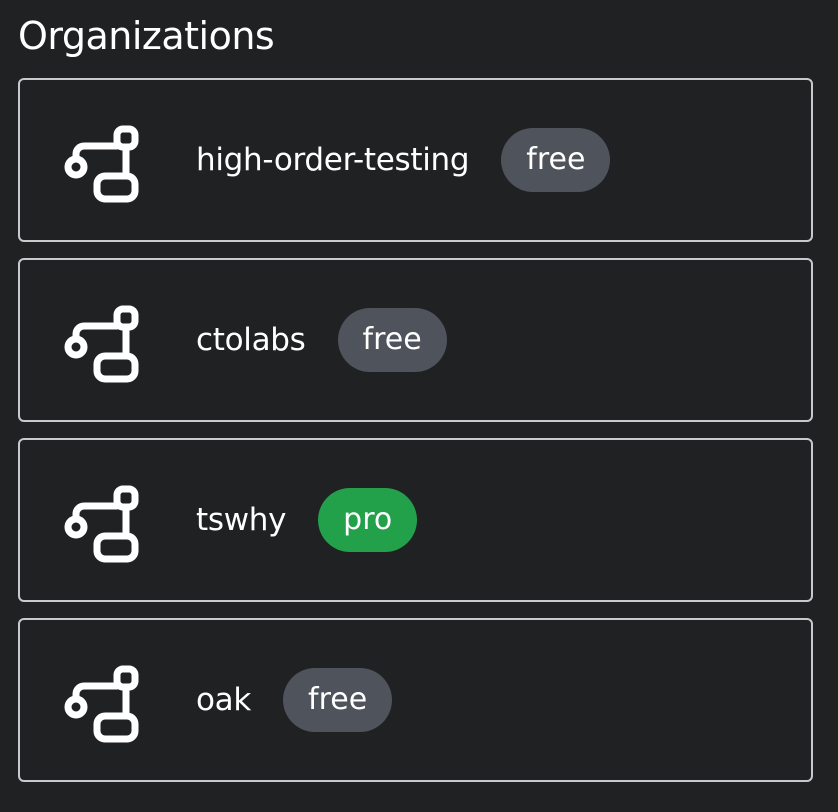  Describe the element at coordinates (333, 160) in the screenshot. I see `organization-name: high-order-testing` at that location.